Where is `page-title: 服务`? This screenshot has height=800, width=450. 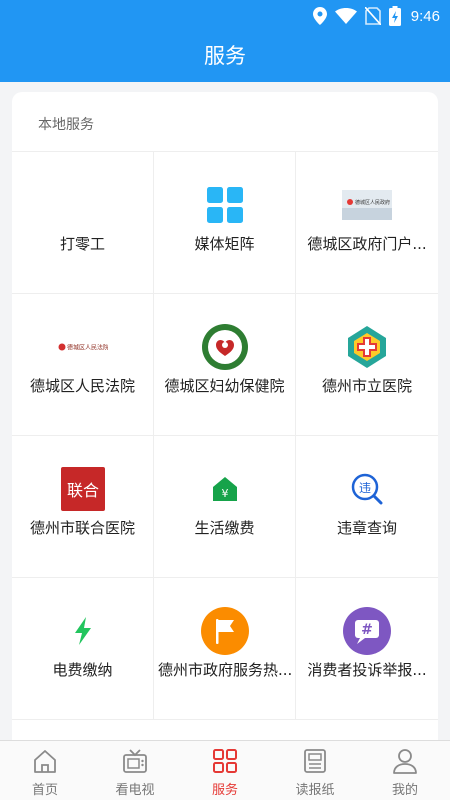
page-title: 服务 is located at coordinates (225, 56).